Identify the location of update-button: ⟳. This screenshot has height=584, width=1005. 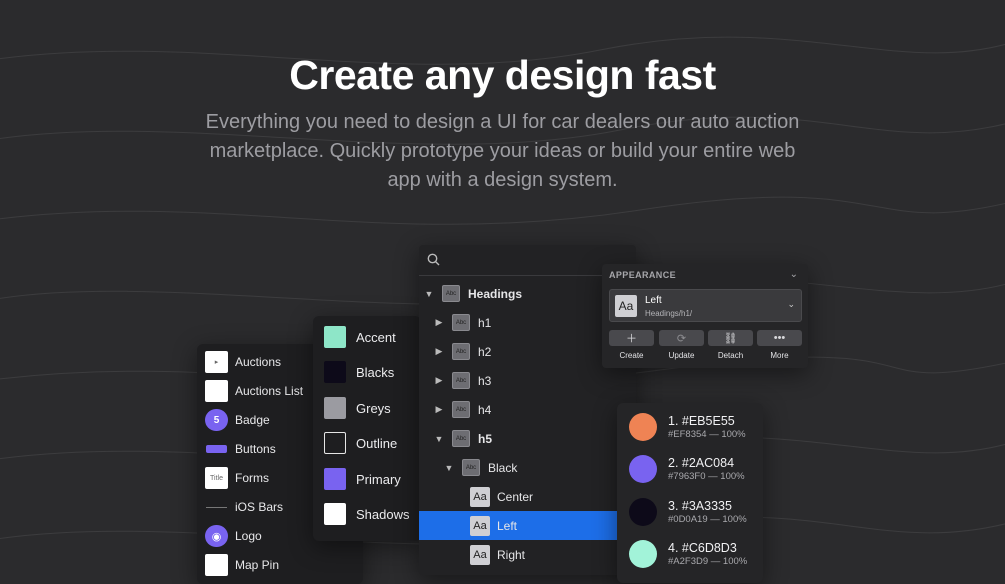
(681, 338).